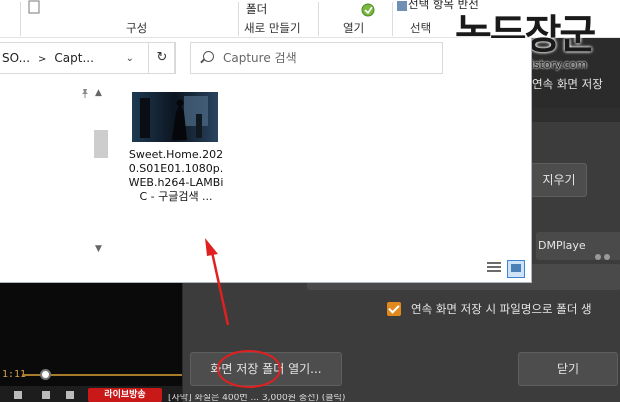  What do you see at coordinates (162, 58) in the screenshot?
I see `refresh-button: ↻` at bounding box center [162, 58].